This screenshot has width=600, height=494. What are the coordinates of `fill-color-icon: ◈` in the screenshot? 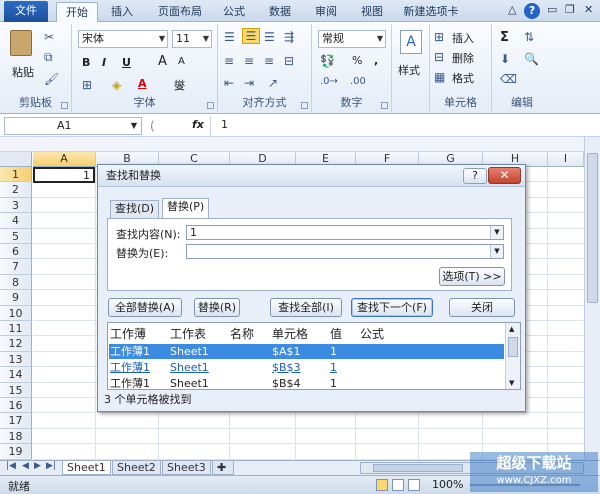 It's located at (116, 85).